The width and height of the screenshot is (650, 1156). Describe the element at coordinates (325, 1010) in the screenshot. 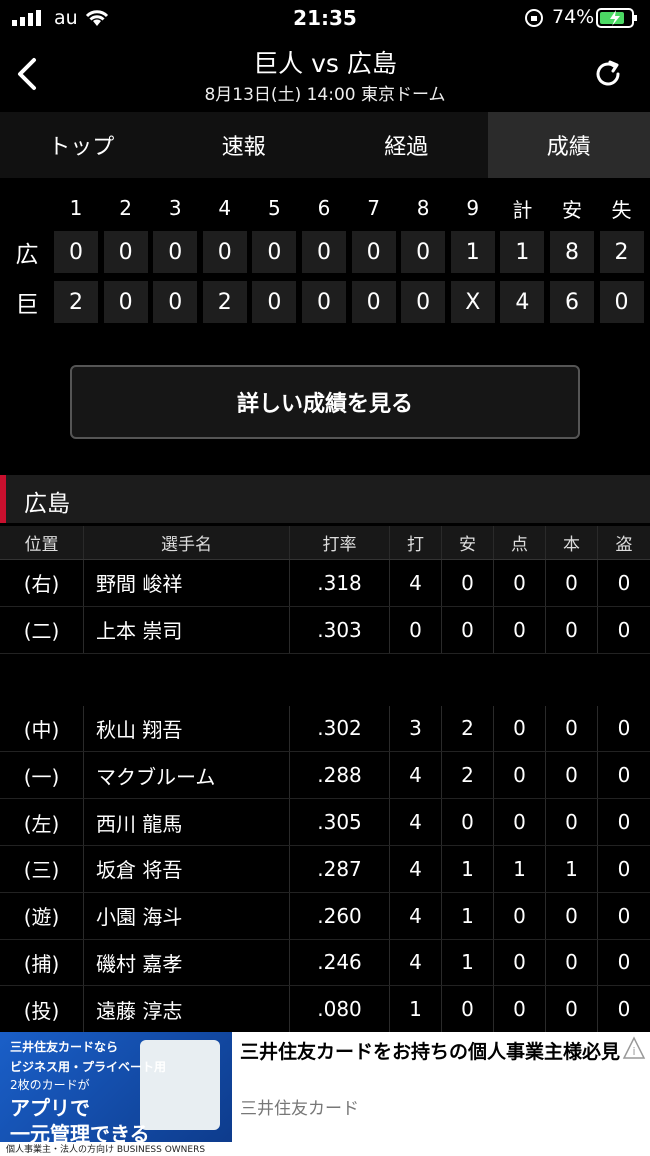

I see `table-row: (投) 遠藤 淳志 .080 1 0 0 0 0` at that location.